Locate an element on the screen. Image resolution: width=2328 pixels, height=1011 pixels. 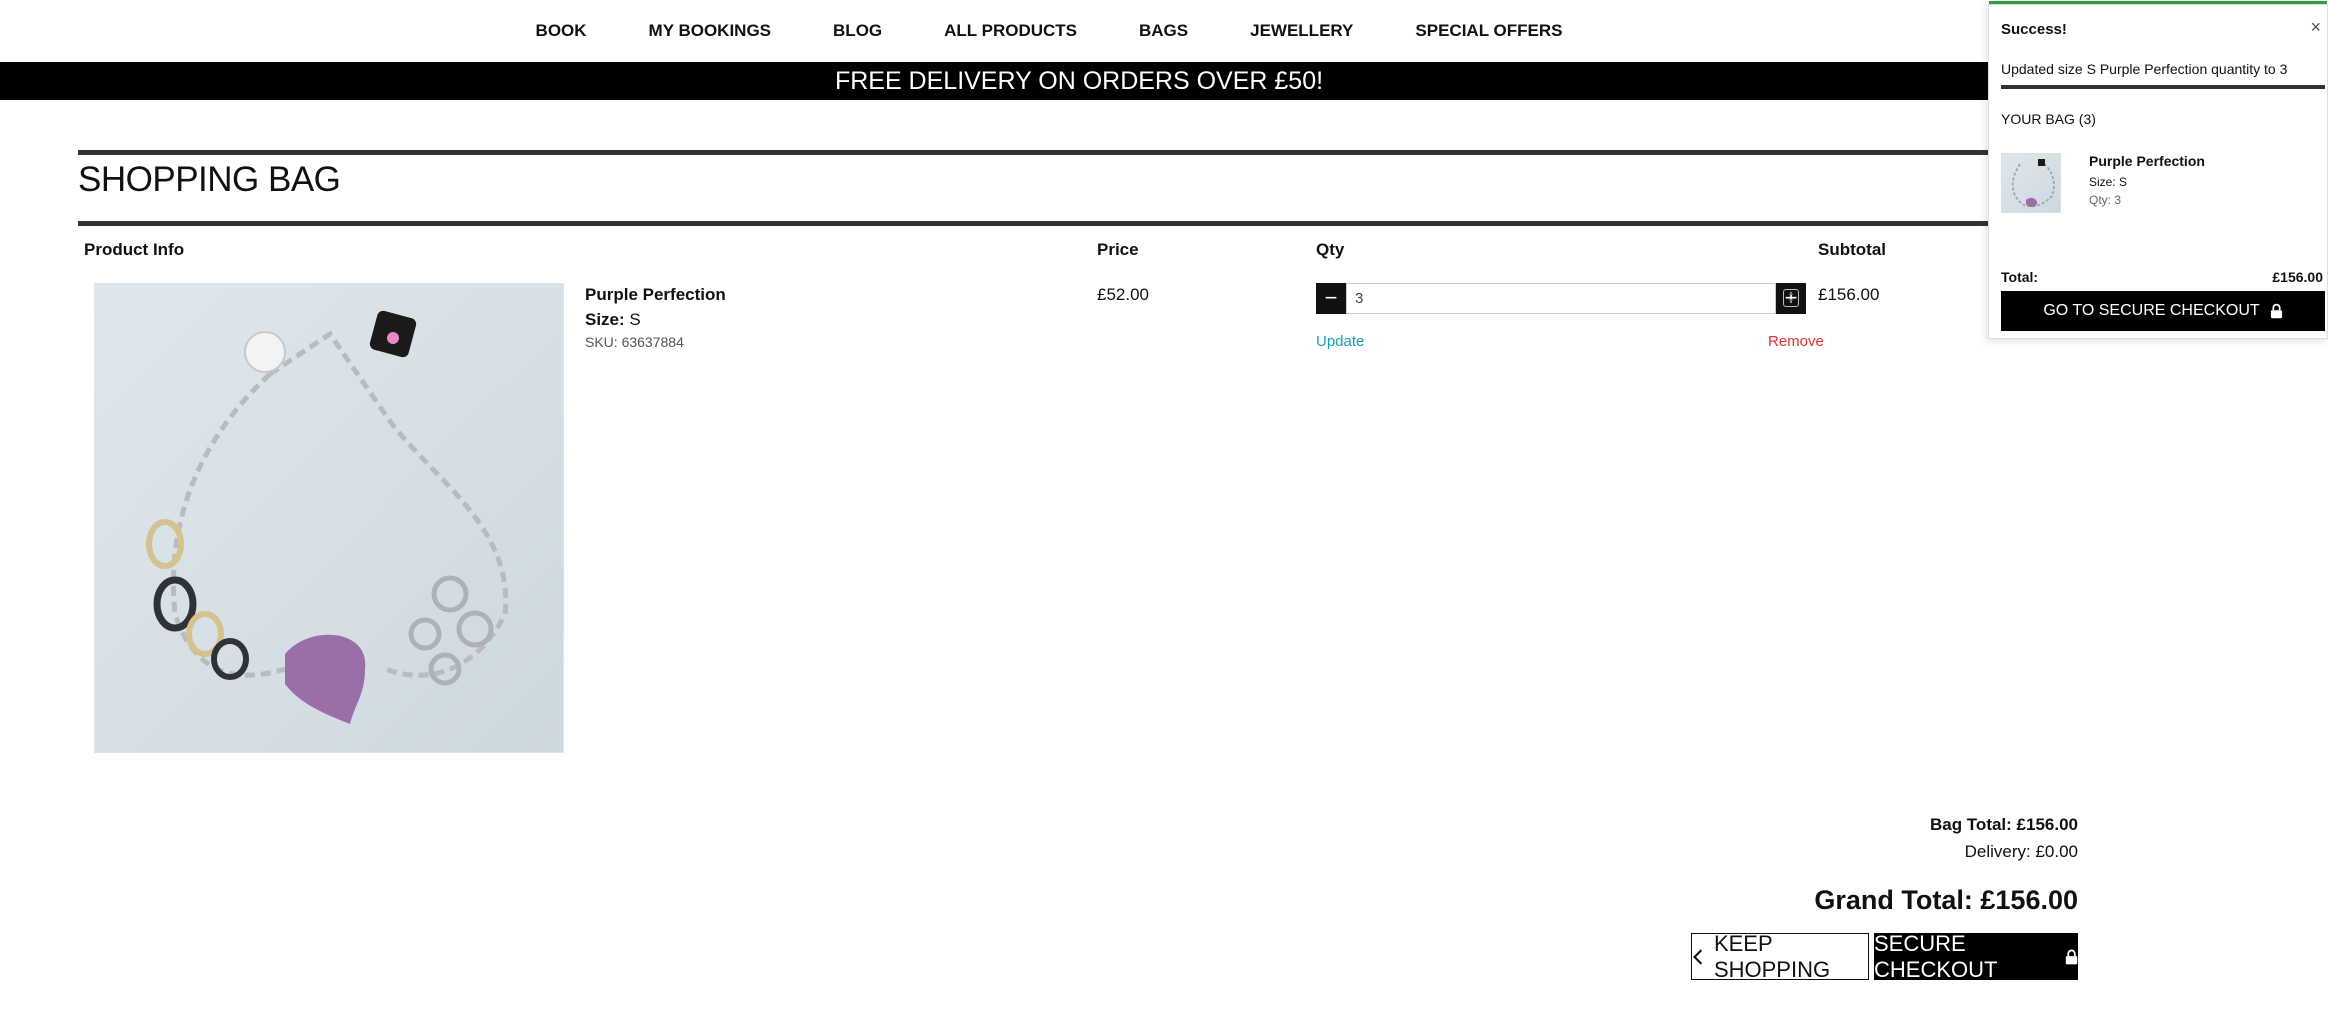
product-size-label: Size: is located at coordinates (605, 319).